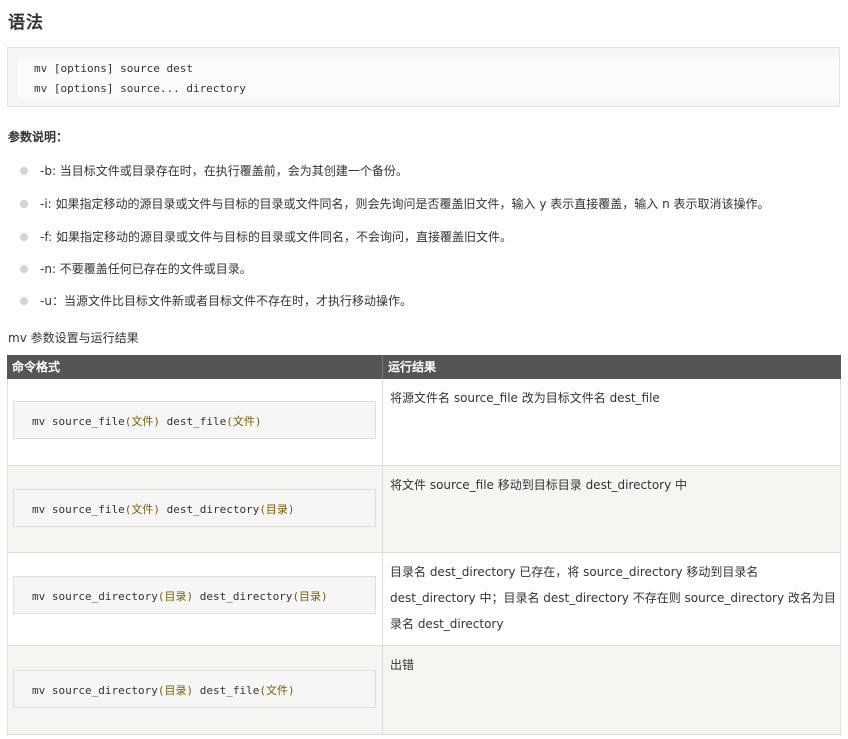 Image resolution: width=848 pixels, height=739 pixels. I want to click on list-item: -n: 不要覆盖任何已存在的文件或目录。, so click(430, 270).